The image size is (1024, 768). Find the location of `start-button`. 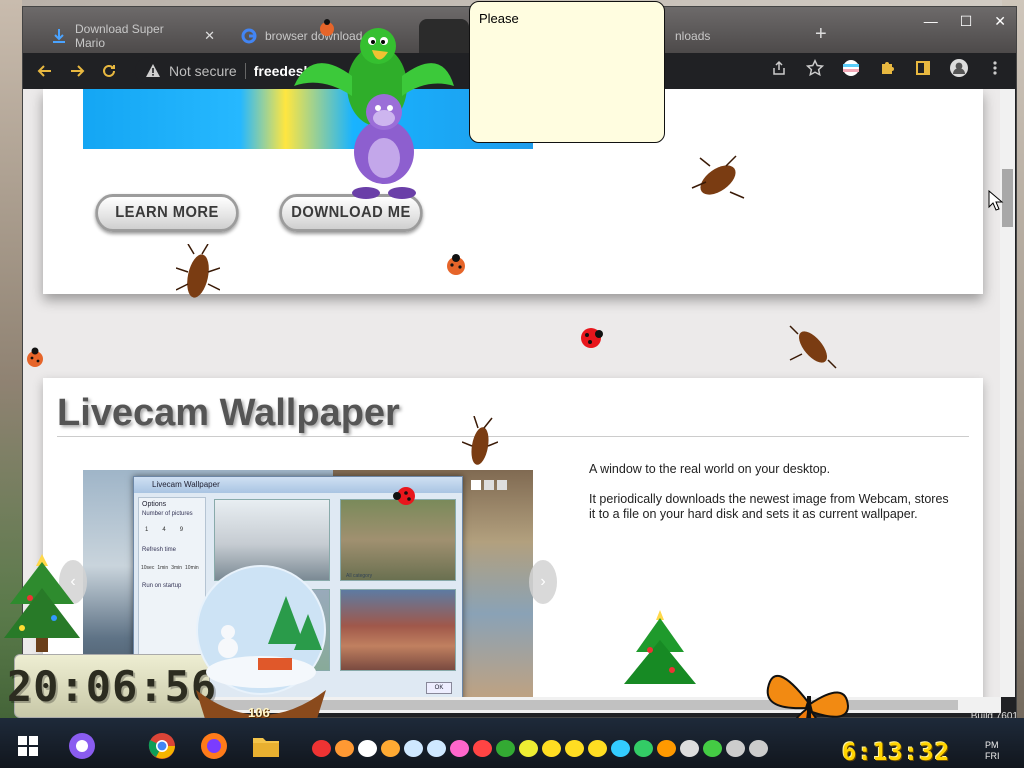

start-button is located at coordinates (28, 746).